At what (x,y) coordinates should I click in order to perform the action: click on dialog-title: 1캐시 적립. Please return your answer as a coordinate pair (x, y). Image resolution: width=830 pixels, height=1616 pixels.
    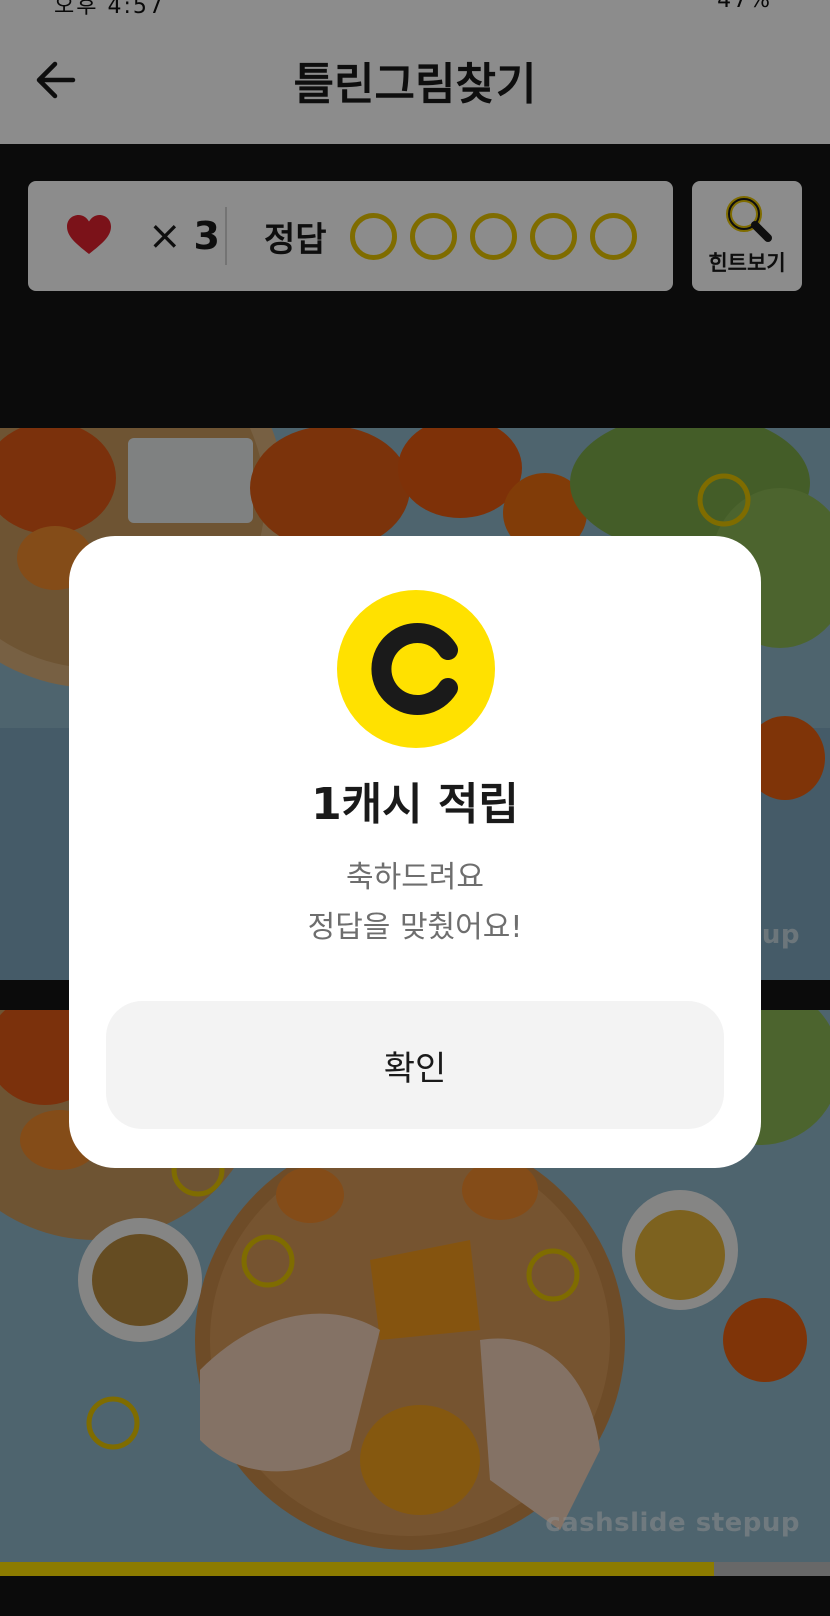
    Looking at the image, I should click on (415, 804).